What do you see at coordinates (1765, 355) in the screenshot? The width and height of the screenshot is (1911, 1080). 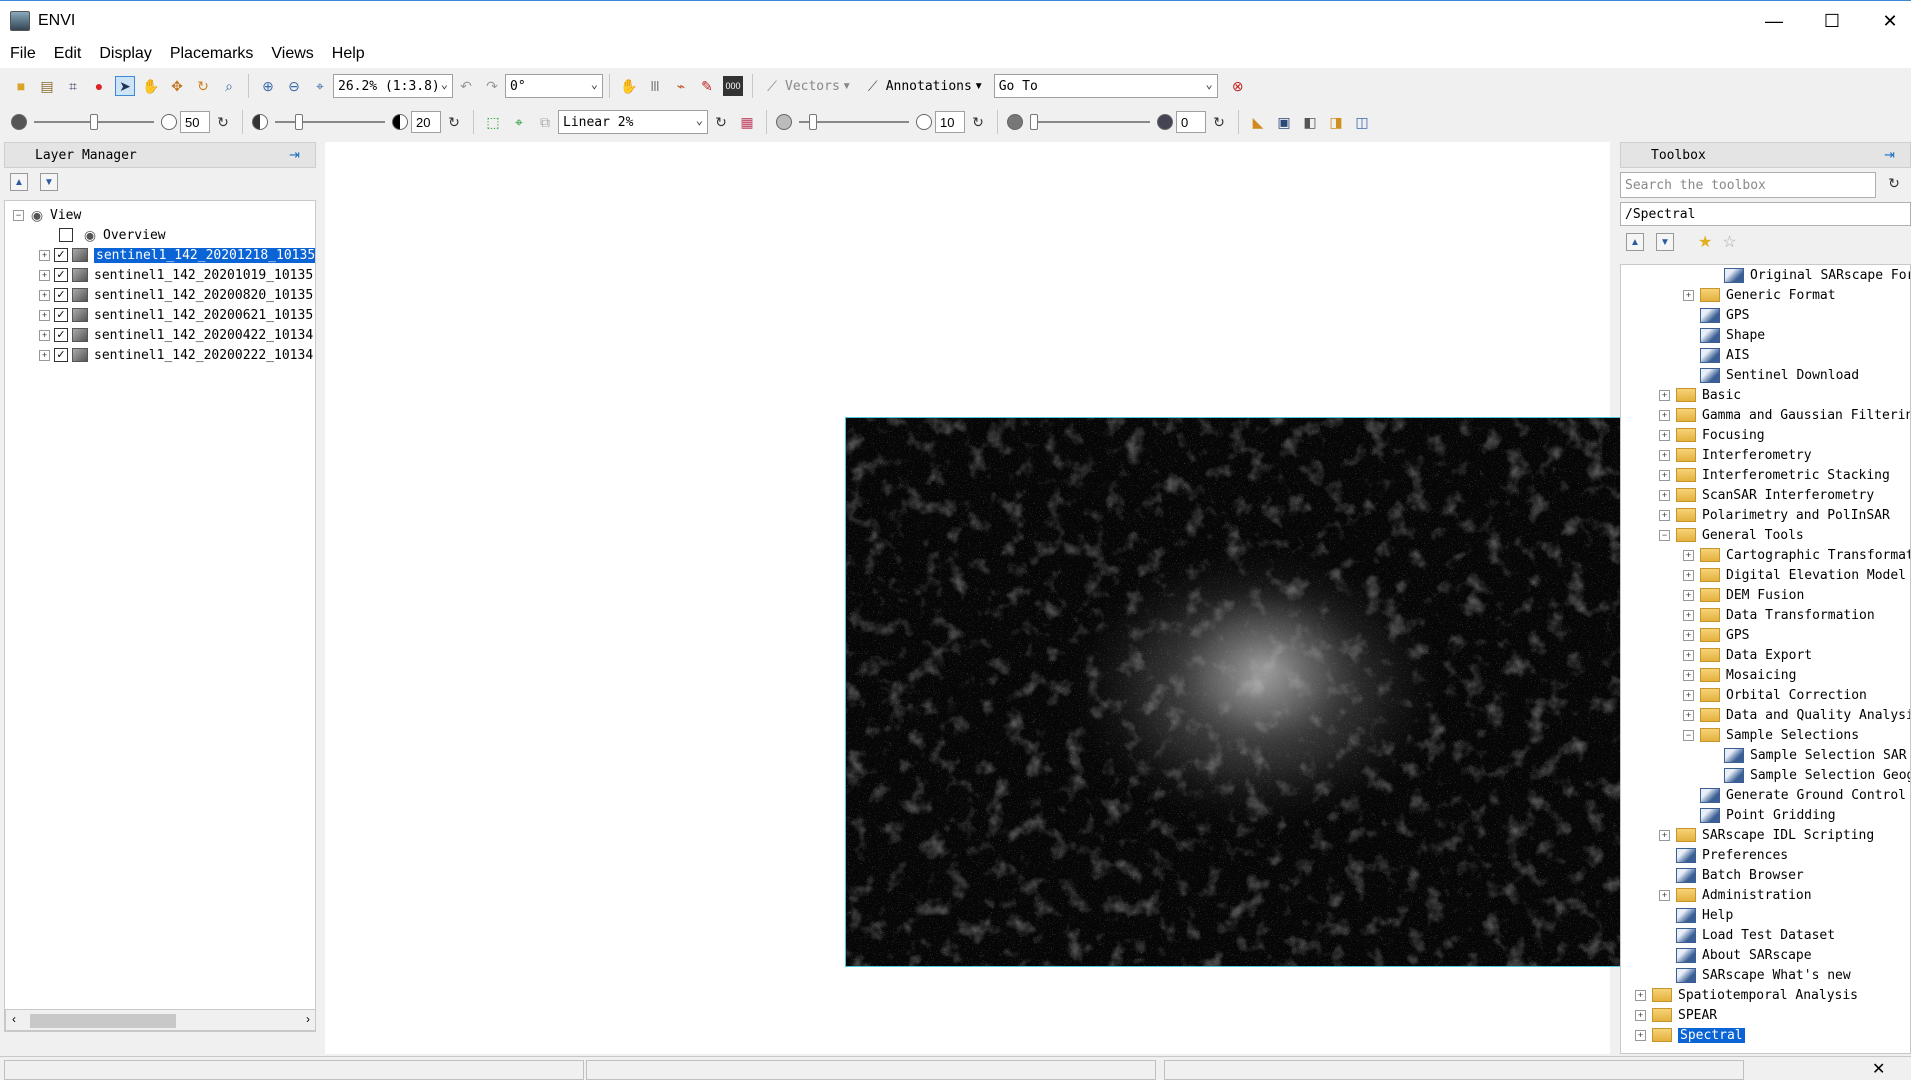 I see `toolbox-tool: AIS` at bounding box center [1765, 355].